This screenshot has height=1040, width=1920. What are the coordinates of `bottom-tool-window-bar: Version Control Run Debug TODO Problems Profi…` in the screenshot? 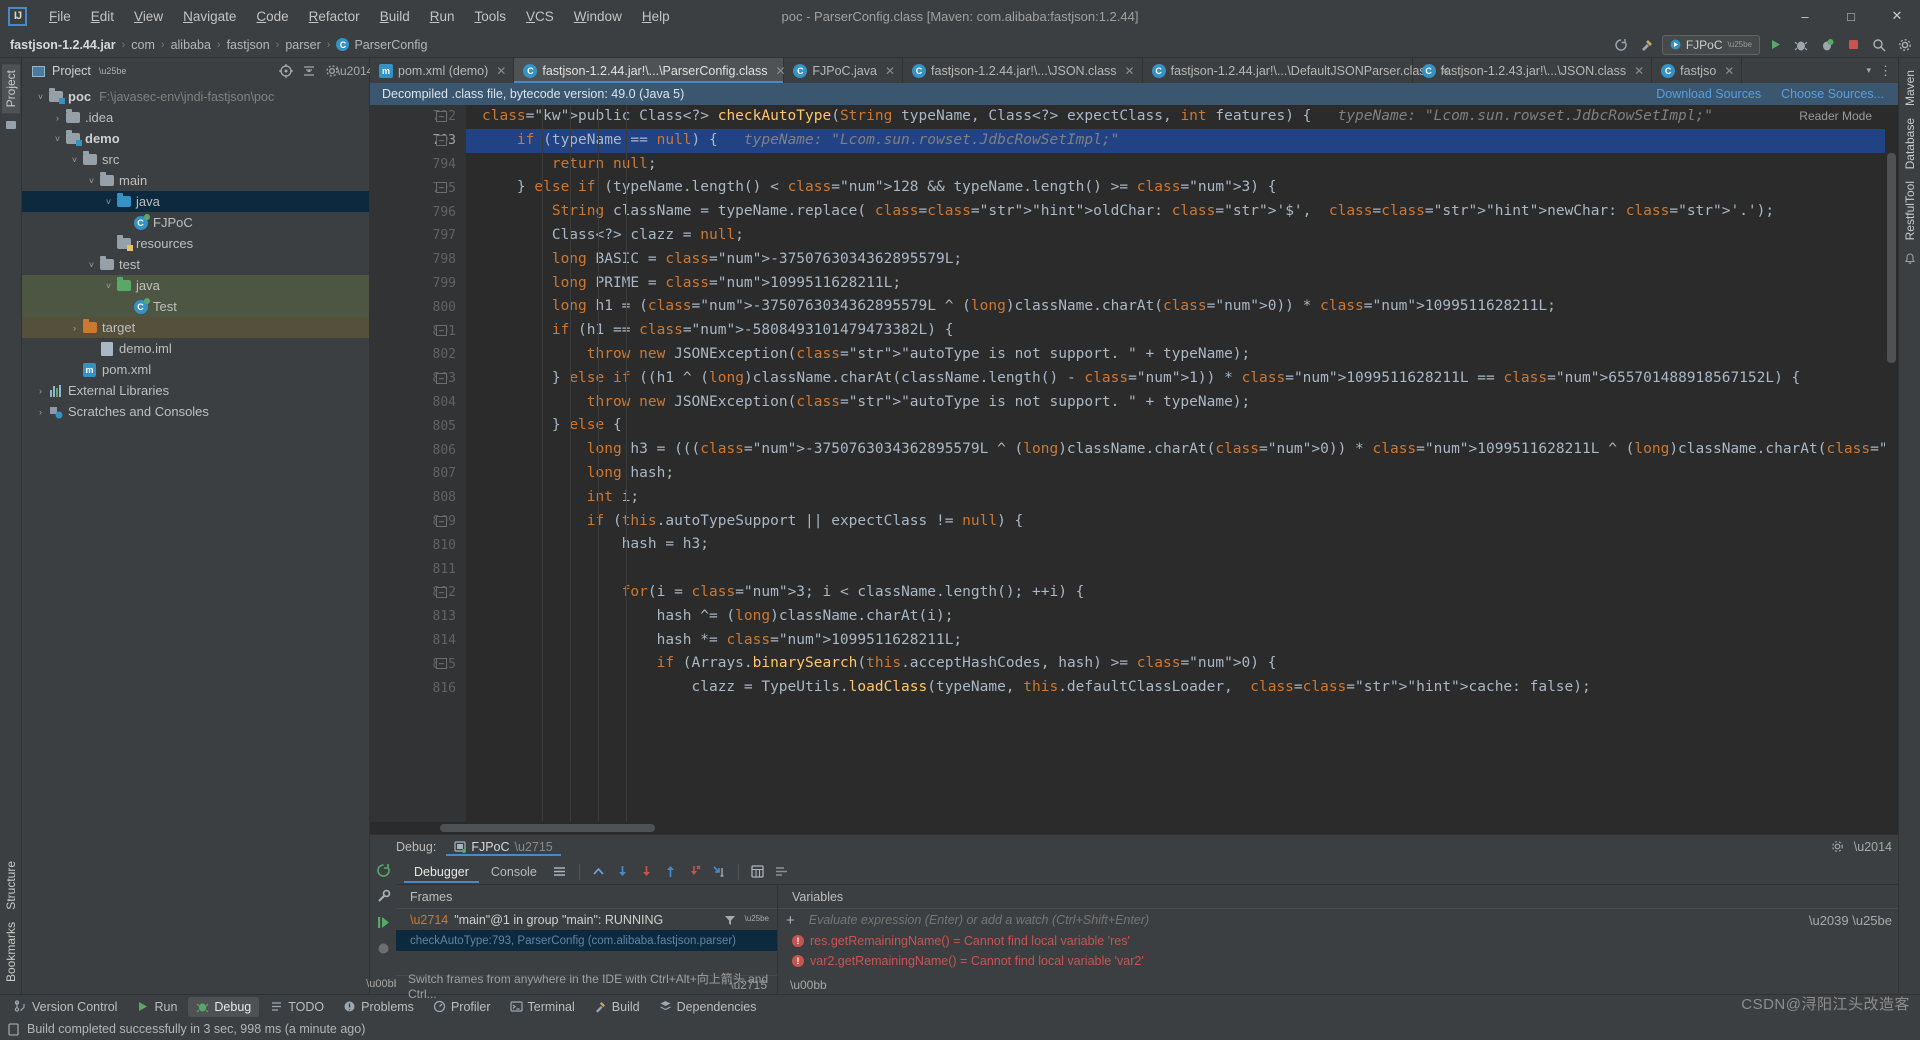 It's located at (960, 1006).